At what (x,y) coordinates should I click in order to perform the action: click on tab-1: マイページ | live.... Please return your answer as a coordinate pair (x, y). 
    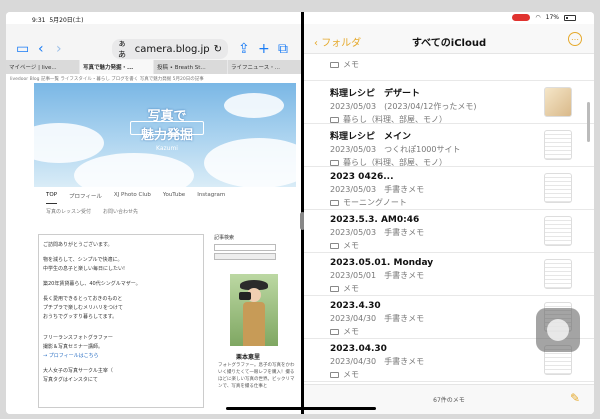
    Looking at the image, I should click on (42, 67).